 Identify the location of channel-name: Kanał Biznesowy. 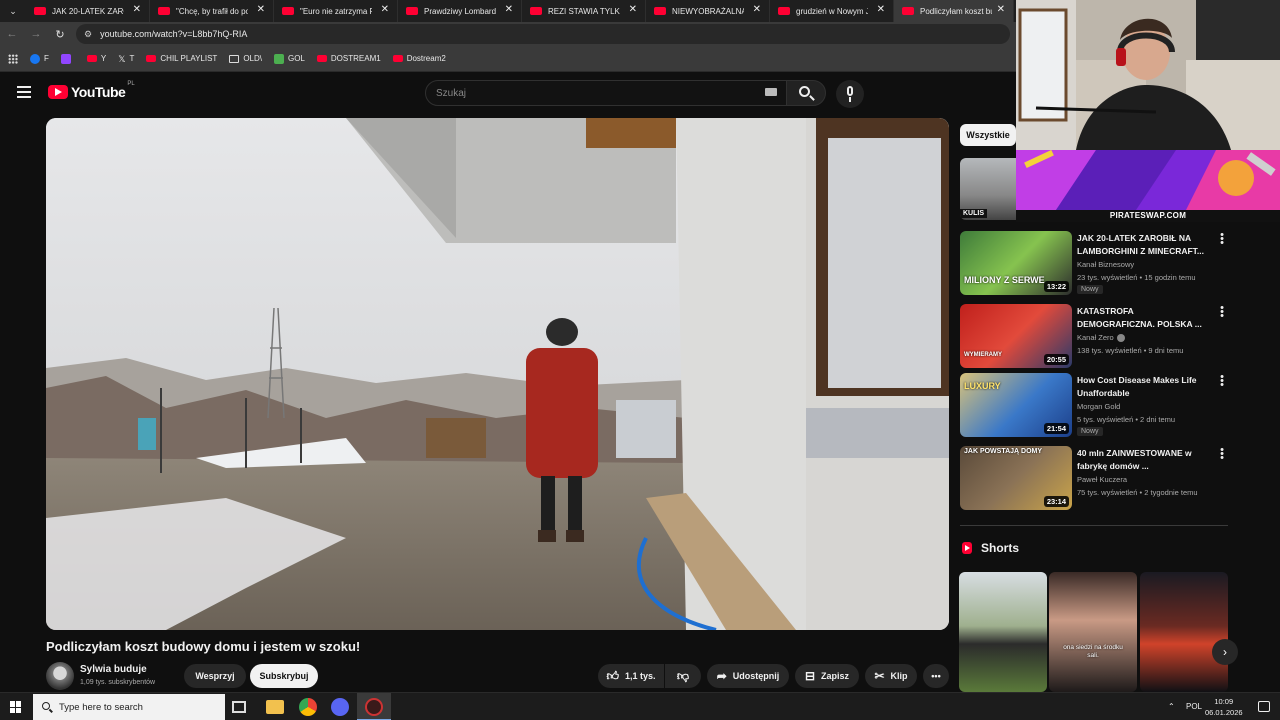
(1105, 264).